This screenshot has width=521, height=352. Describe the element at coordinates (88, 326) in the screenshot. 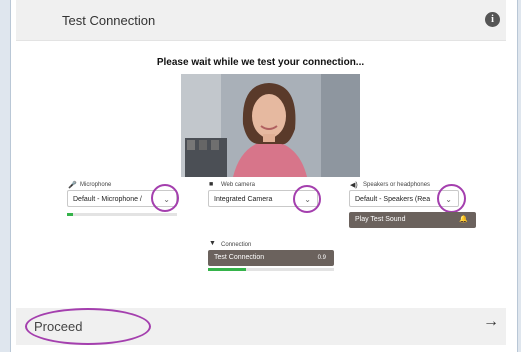

I see `highlight-circle-proceed` at that location.